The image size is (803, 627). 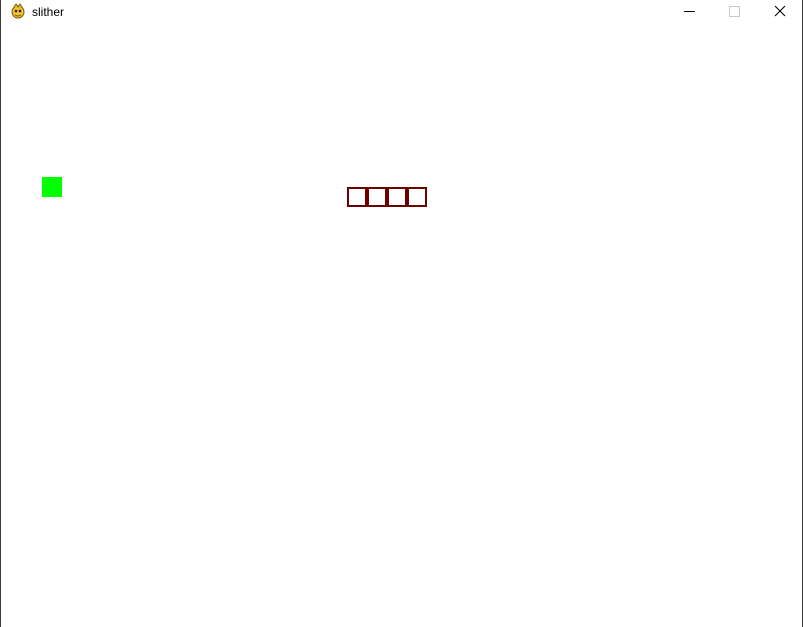 What do you see at coordinates (48, 12) in the screenshot?
I see `window-title: slither` at bounding box center [48, 12].